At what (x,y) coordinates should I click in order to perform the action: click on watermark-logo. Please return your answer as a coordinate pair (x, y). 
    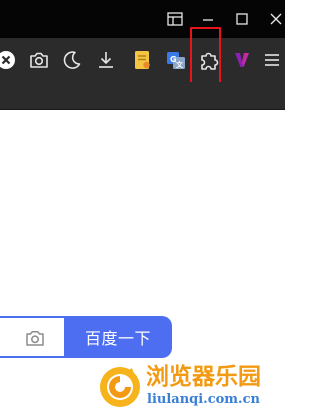
    Looking at the image, I should click on (120, 387).